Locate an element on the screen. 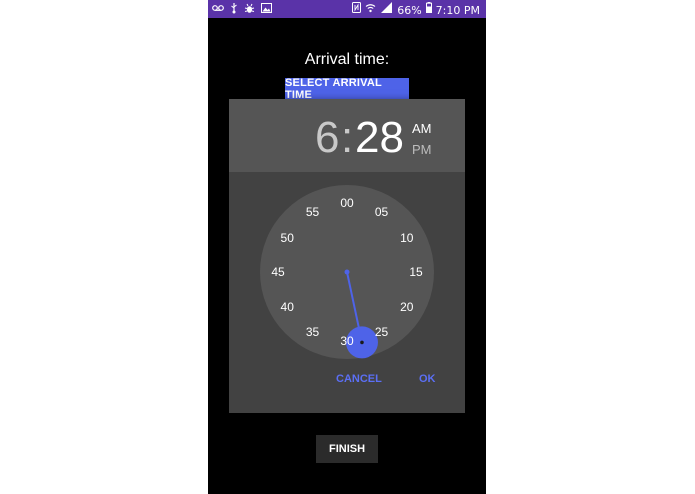 The width and height of the screenshot is (695, 494). battery-icon is located at coordinates (428, 10).